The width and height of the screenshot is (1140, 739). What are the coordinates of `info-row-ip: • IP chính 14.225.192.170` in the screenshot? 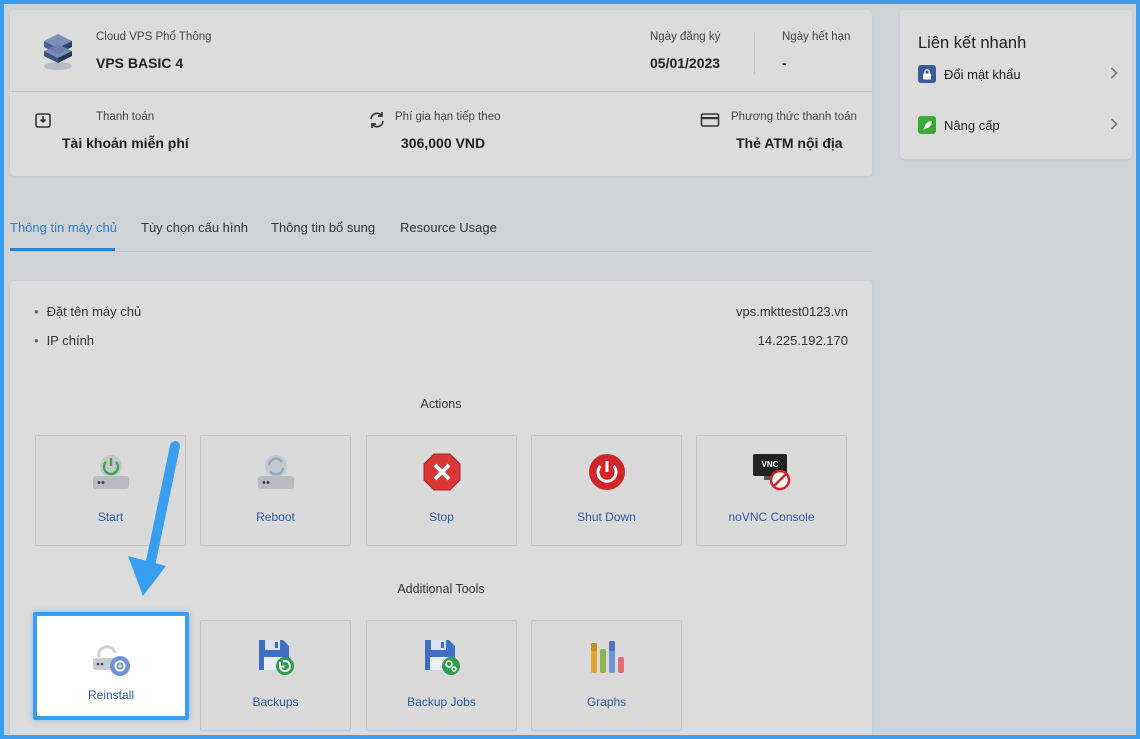 It's located at (441, 340).